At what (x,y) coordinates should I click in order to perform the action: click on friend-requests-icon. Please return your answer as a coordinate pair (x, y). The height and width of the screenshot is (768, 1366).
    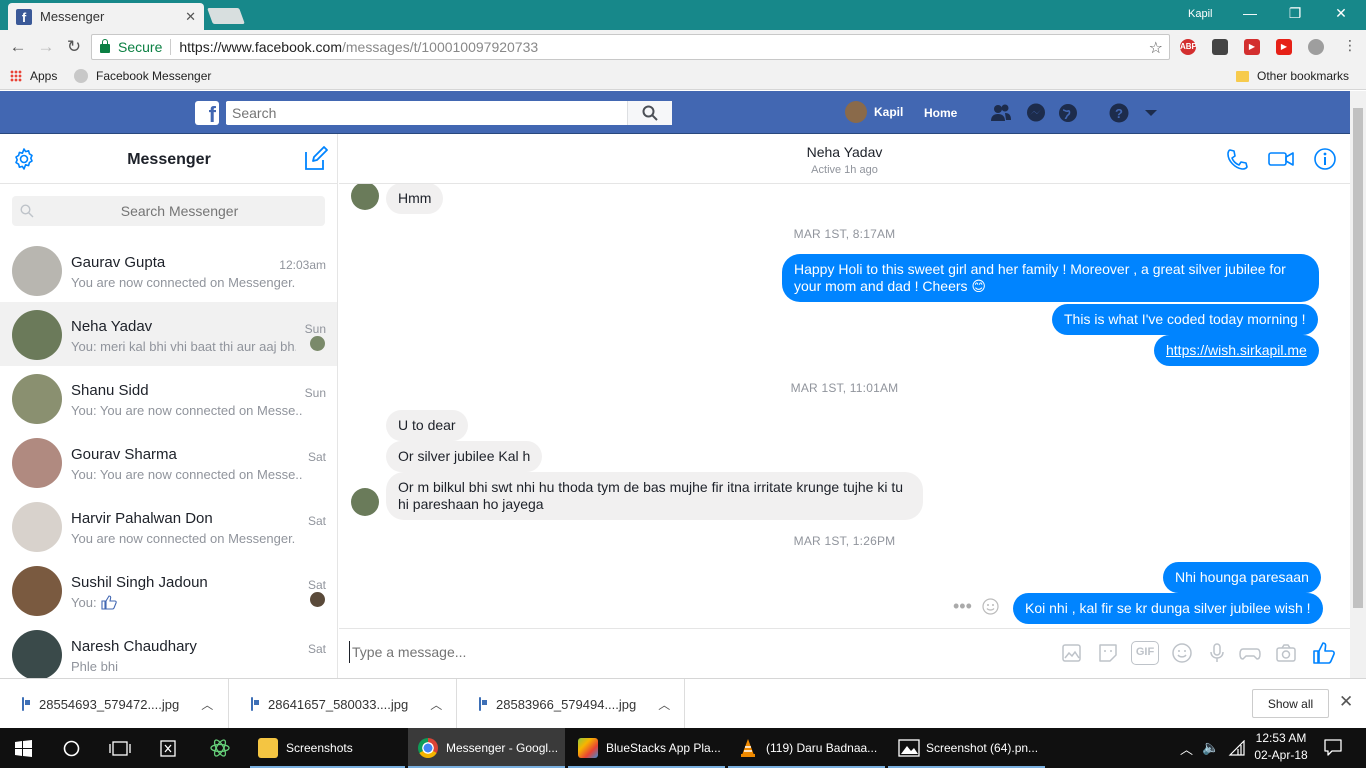
    Looking at the image, I should click on (1001, 113).